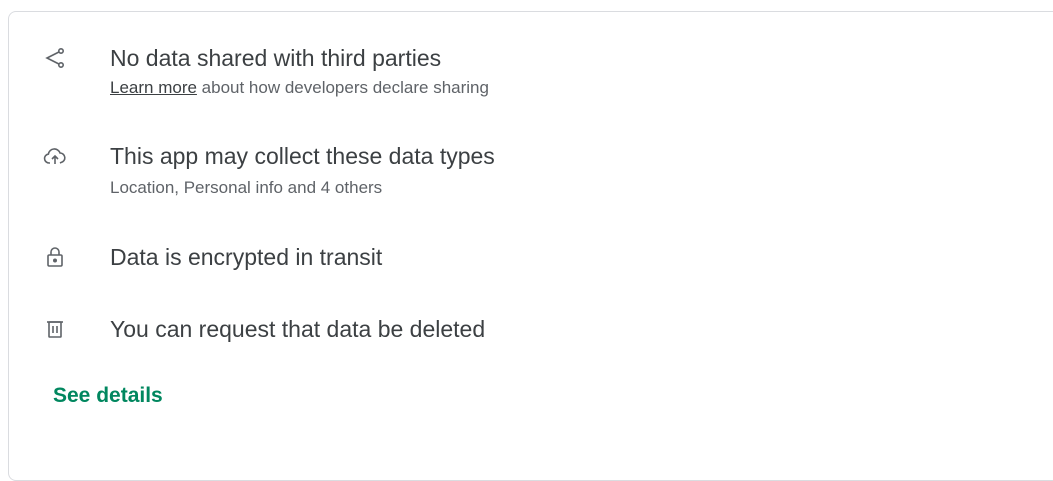  I want to click on cloud-upload-icon, so click(55, 157).